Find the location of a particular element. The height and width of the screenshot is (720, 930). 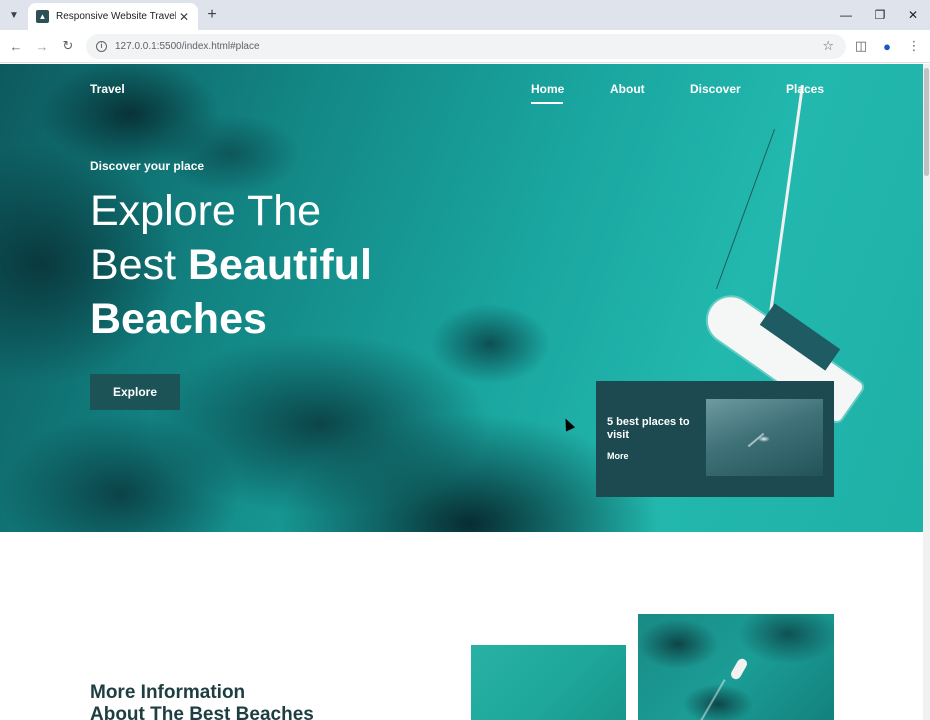

browser-tab-strip: ▼ ▲ Responsive Website Travel ✕ + — ❐ ✕ is located at coordinates (465, 15).